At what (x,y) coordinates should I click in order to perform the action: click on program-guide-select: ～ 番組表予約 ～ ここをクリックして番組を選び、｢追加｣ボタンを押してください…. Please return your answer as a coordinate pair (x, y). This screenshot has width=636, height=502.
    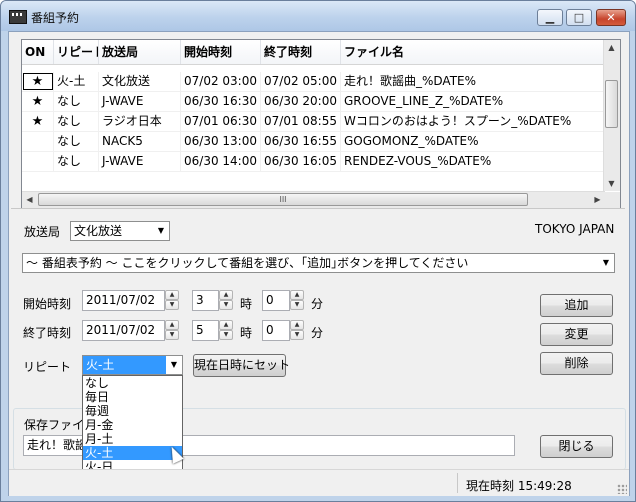
    Looking at the image, I should click on (318, 263).